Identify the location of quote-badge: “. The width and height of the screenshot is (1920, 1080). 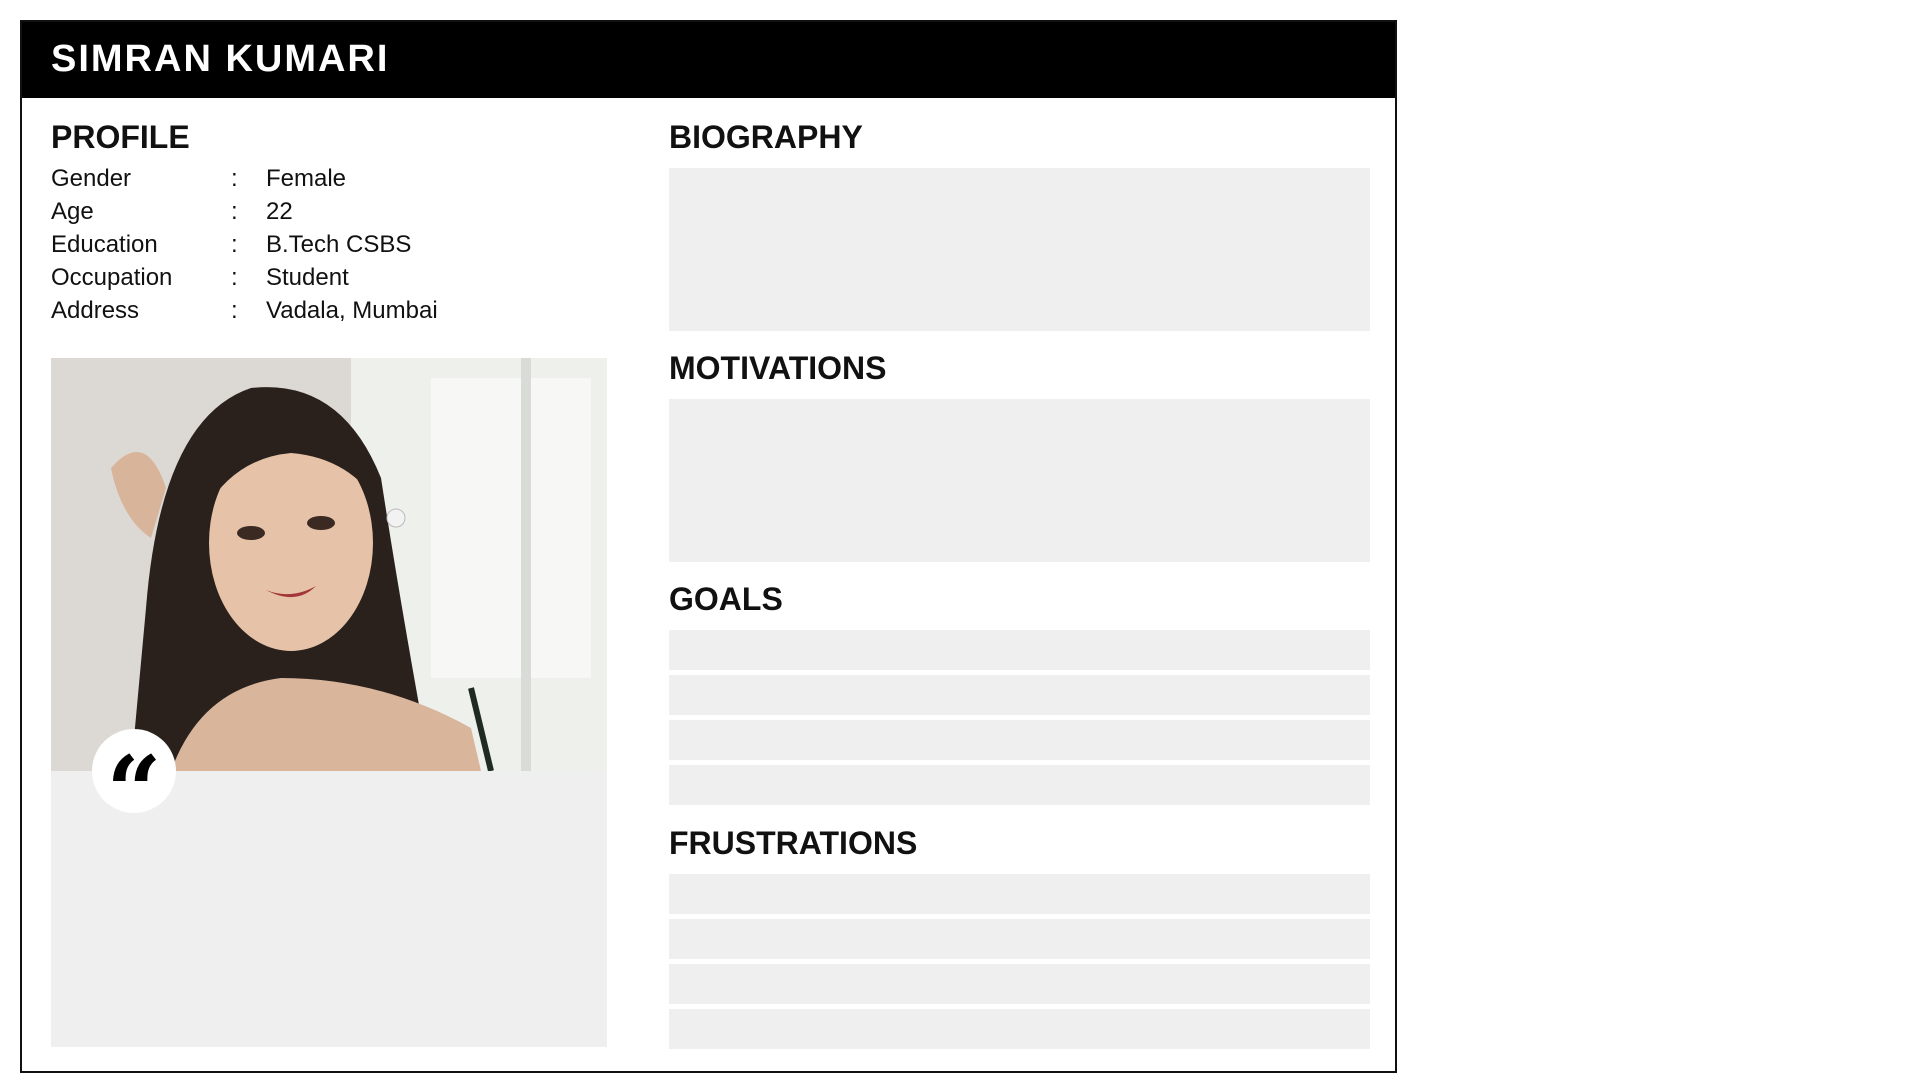
(134, 784).